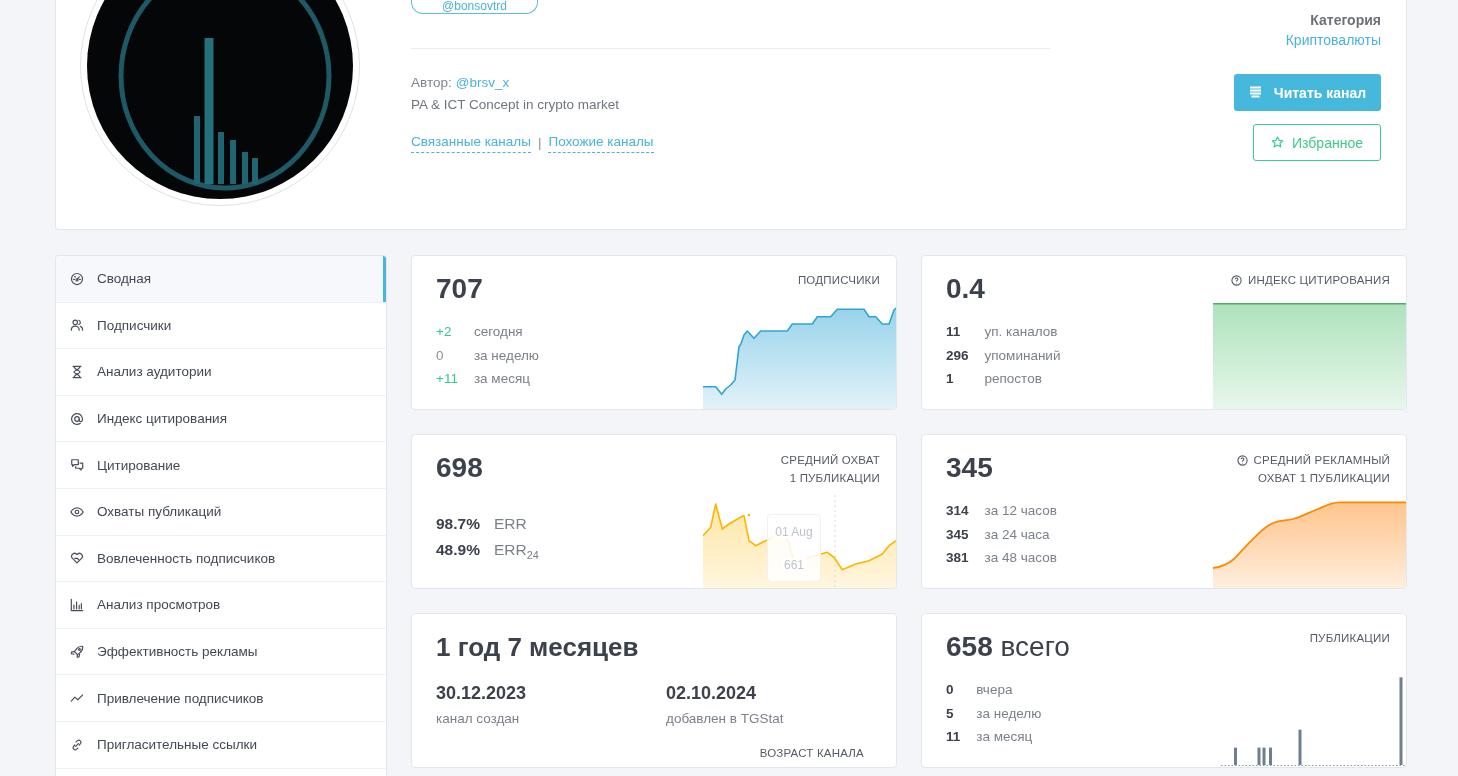  Describe the element at coordinates (1013, 379) in the screenshot. I see `stat-label: репостов` at that location.